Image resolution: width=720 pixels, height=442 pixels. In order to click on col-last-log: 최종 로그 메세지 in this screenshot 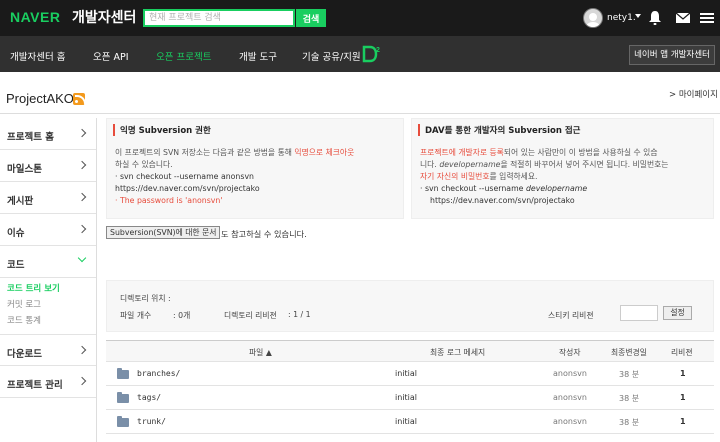, I will do `click(458, 352)`.